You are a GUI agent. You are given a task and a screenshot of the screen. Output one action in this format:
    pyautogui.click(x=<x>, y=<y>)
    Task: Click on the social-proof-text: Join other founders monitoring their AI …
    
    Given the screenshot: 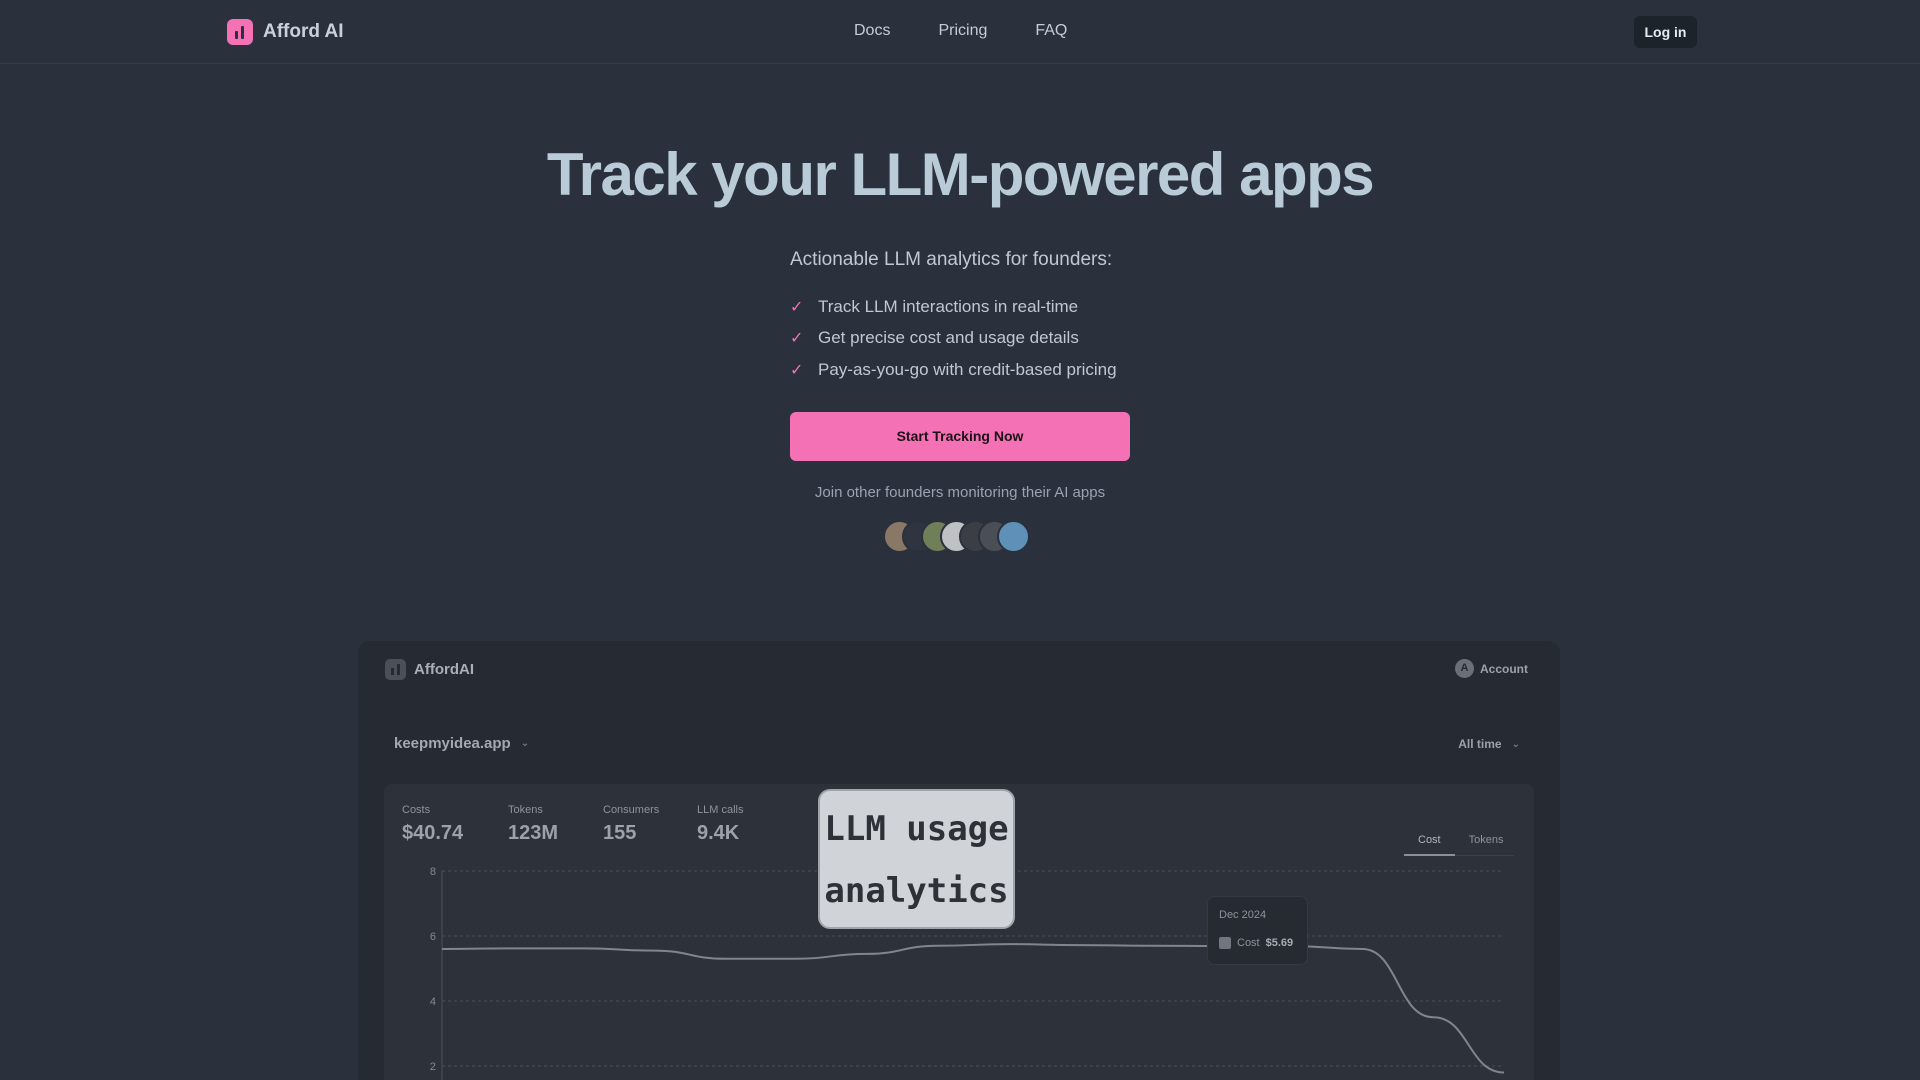 What is the action you would take?
    pyautogui.click(x=960, y=492)
    